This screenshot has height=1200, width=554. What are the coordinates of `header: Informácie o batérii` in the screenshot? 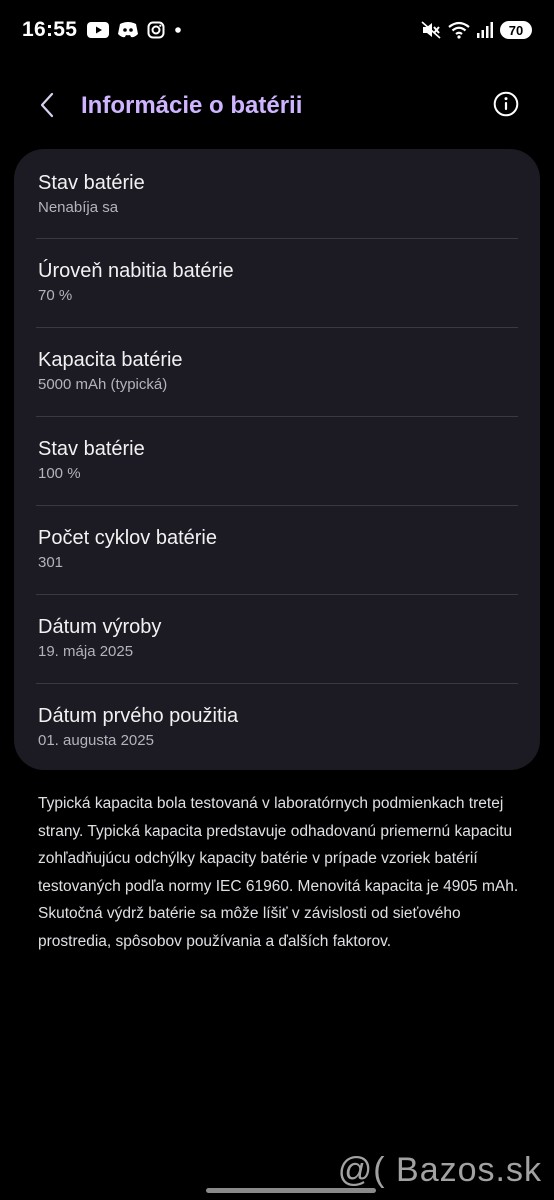 It's located at (277, 106).